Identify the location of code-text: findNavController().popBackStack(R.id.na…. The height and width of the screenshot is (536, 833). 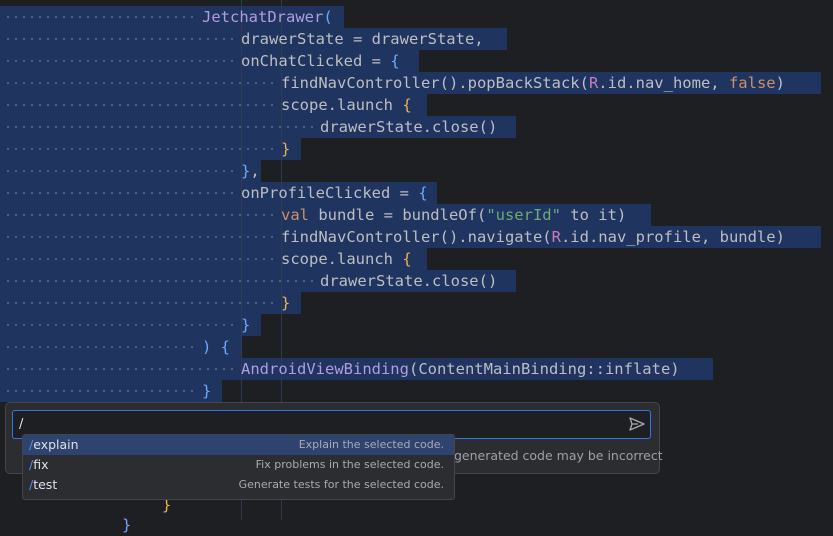
(533, 83).